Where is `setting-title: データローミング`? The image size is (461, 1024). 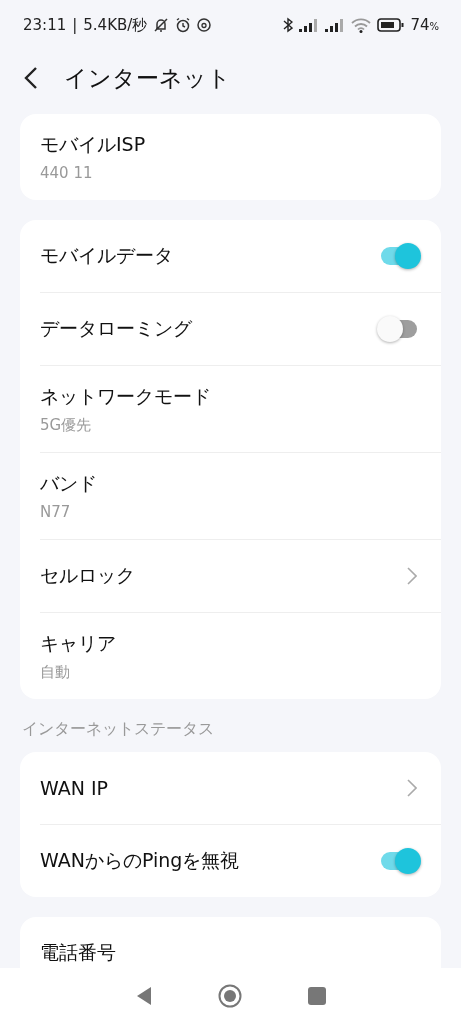
setting-title: データローミング is located at coordinates (116, 328).